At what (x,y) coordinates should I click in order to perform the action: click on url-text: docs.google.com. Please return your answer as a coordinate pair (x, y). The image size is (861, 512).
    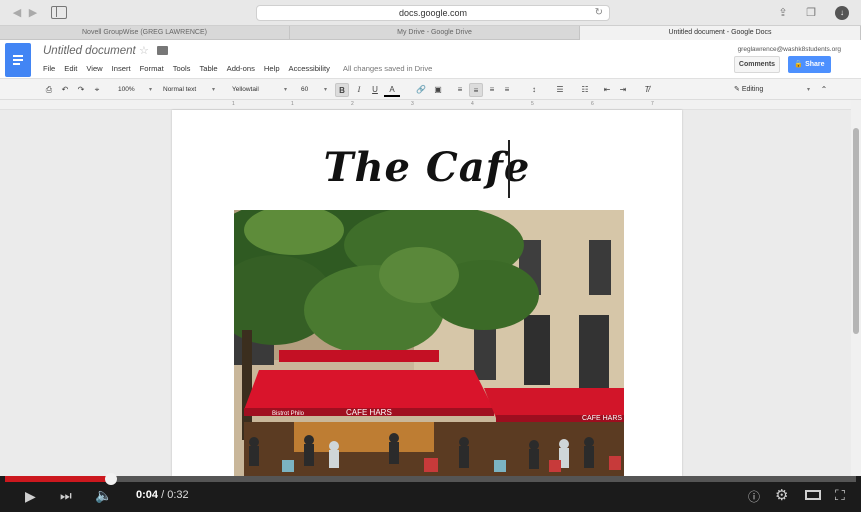
    Looking at the image, I should click on (433, 13).